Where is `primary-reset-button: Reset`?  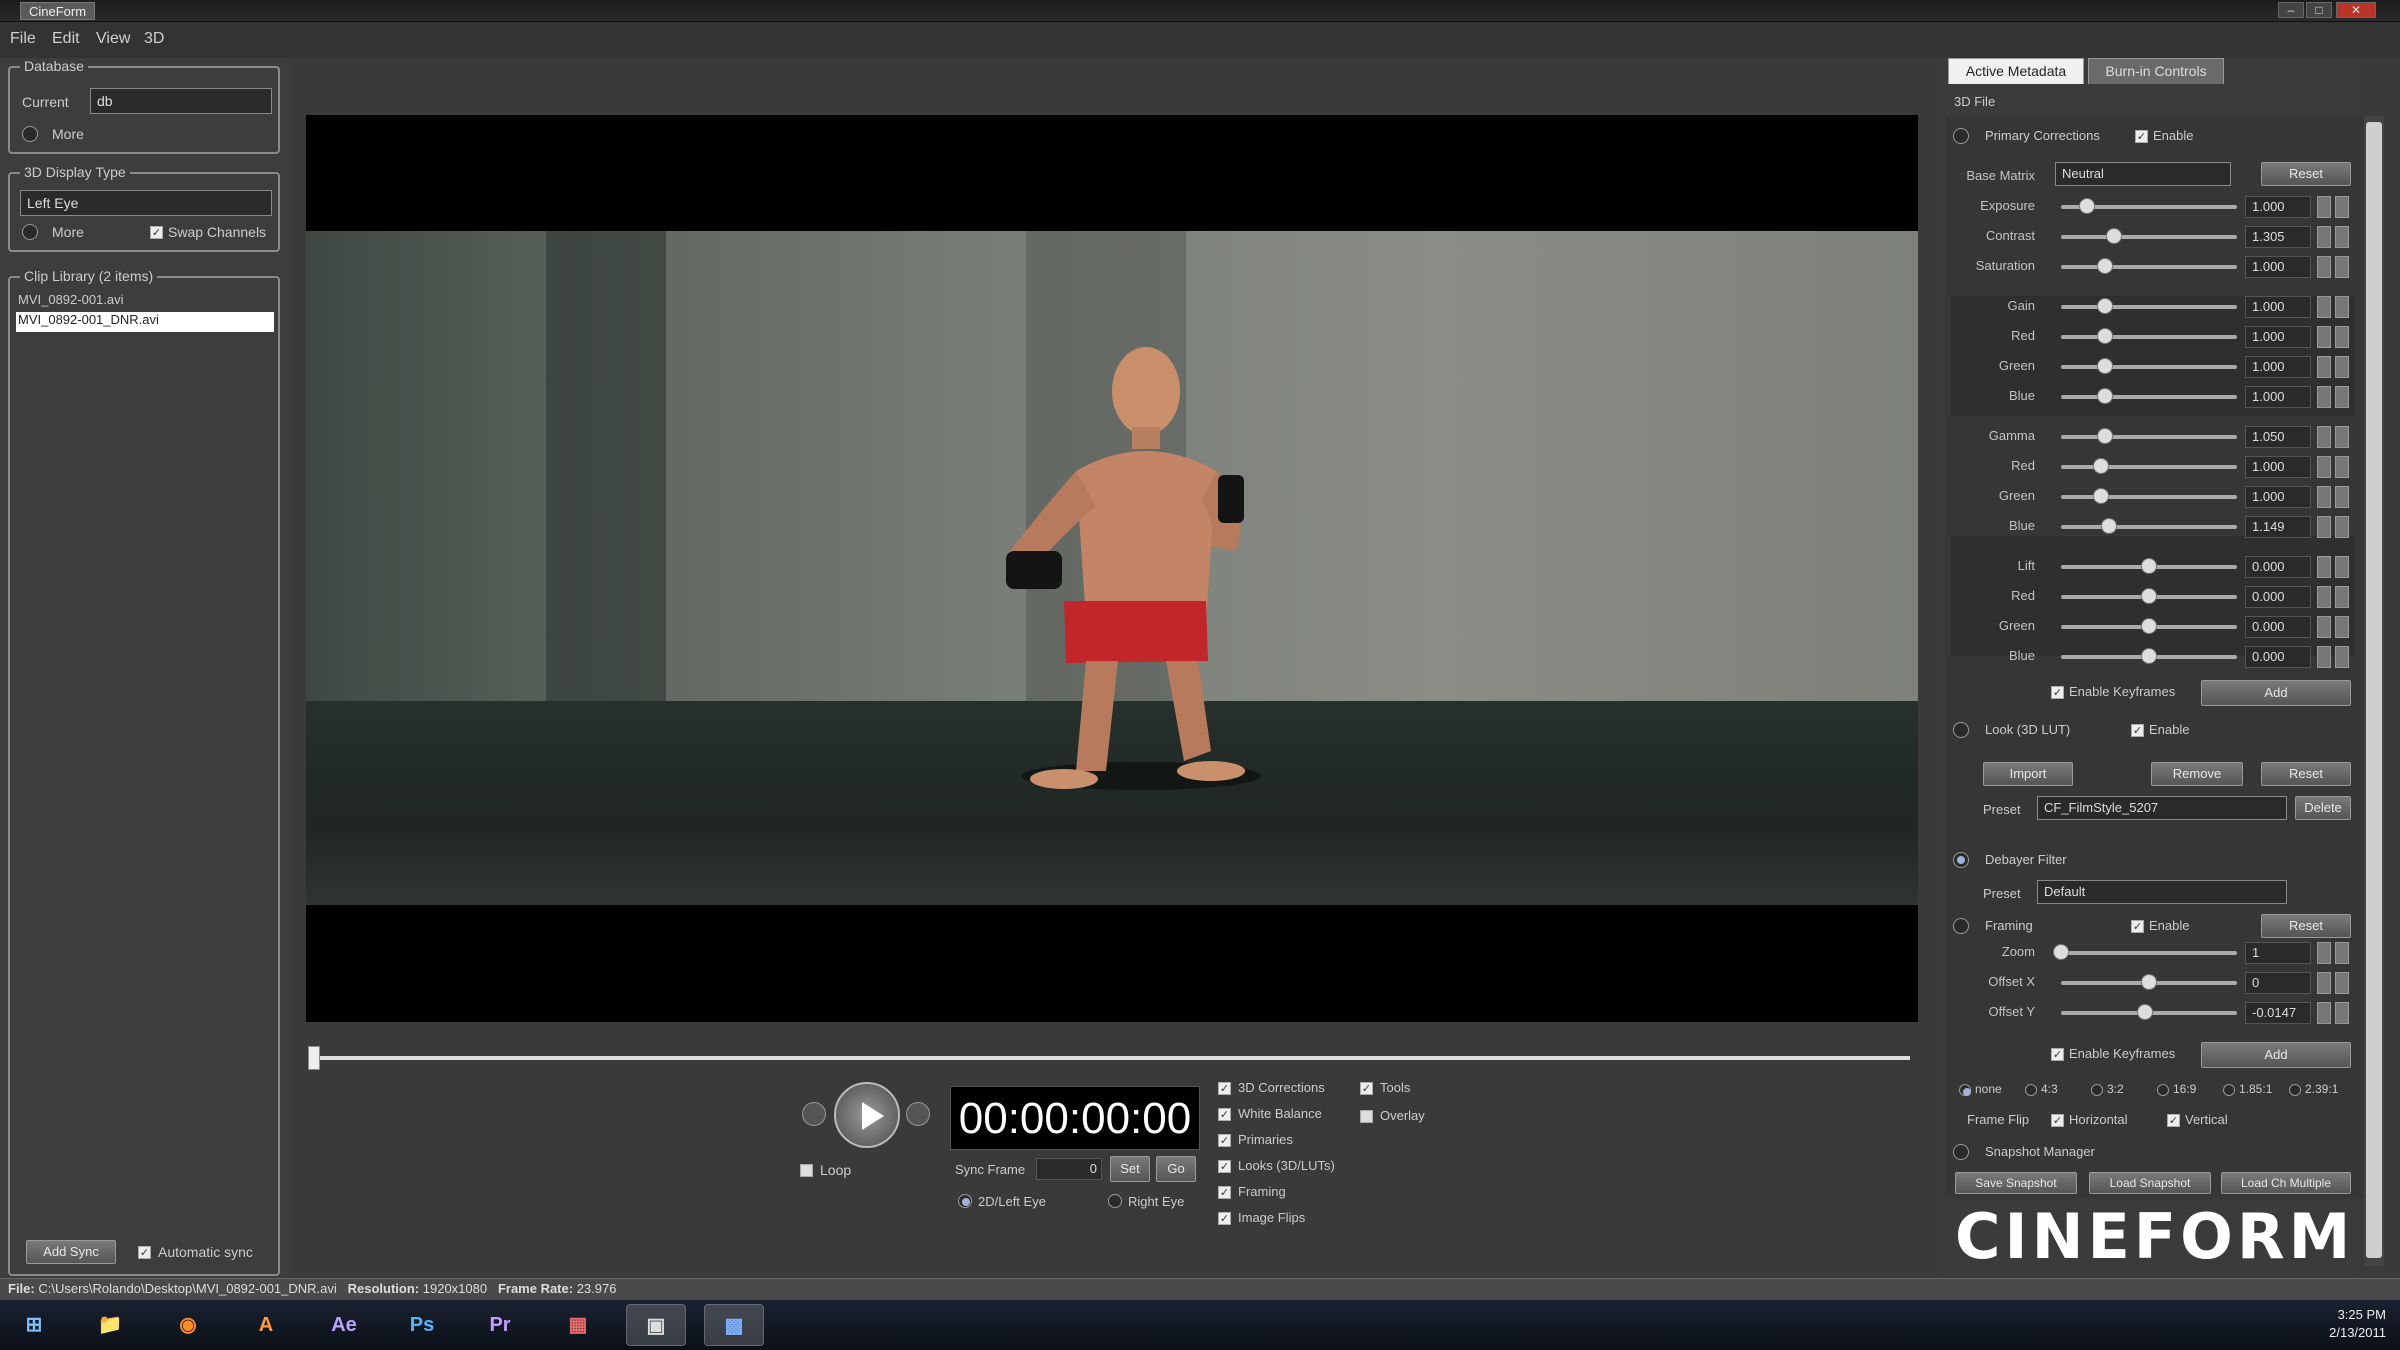
primary-reset-button: Reset is located at coordinates (2306, 174).